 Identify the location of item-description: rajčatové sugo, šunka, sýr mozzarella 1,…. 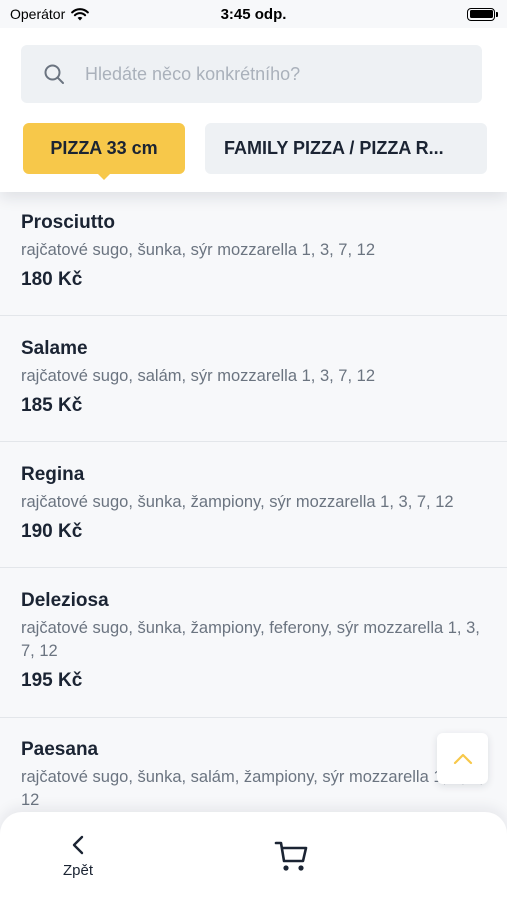
(198, 250).